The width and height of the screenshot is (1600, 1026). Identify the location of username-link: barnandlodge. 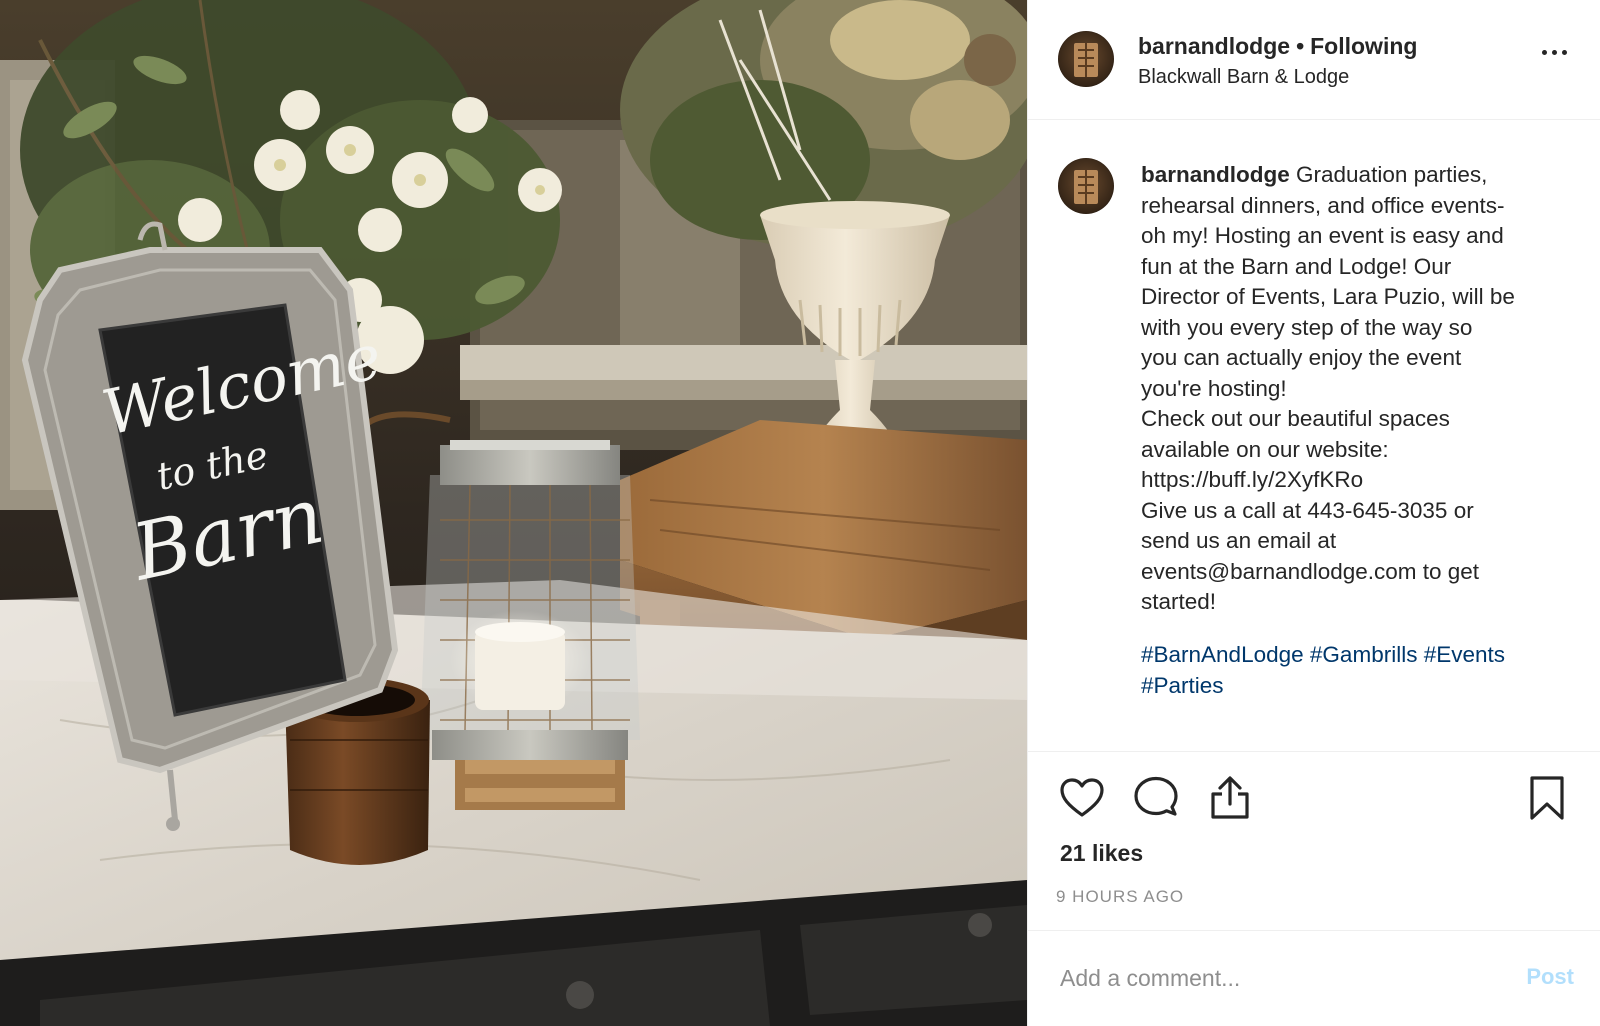
(1214, 46).